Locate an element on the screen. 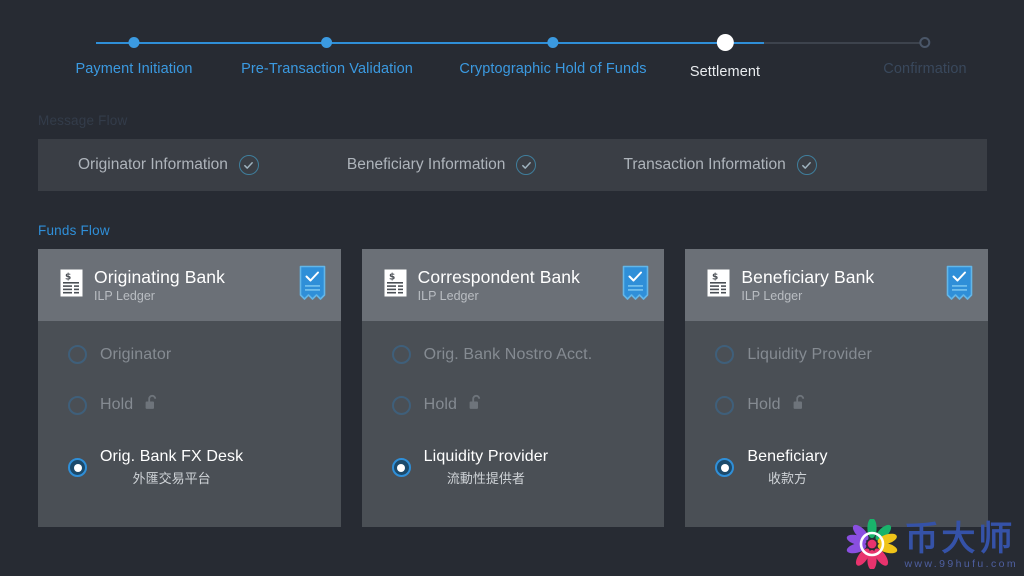  bank-name: Correspondent Bank is located at coordinates (498, 277).